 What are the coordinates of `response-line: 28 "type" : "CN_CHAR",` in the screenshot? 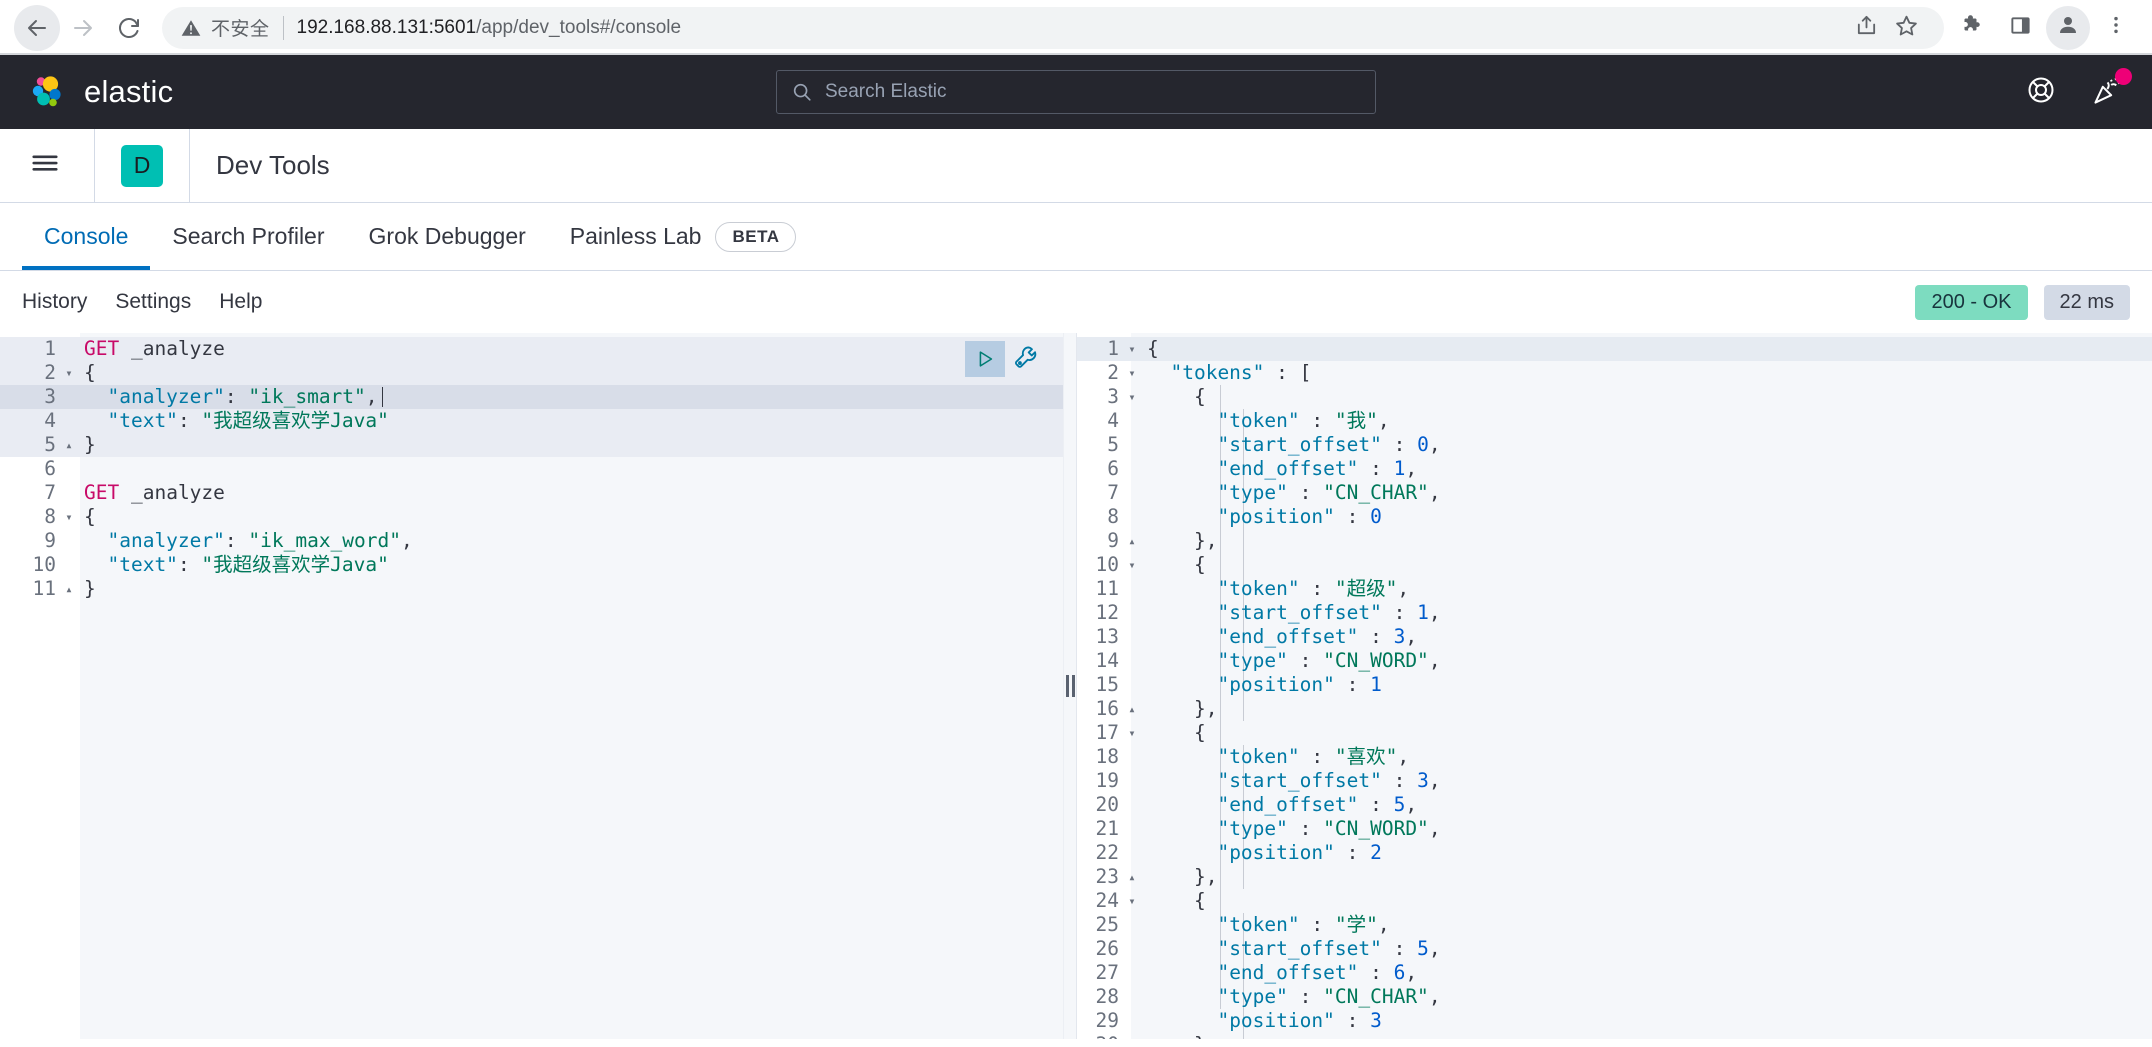 It's located at (1607, 997).